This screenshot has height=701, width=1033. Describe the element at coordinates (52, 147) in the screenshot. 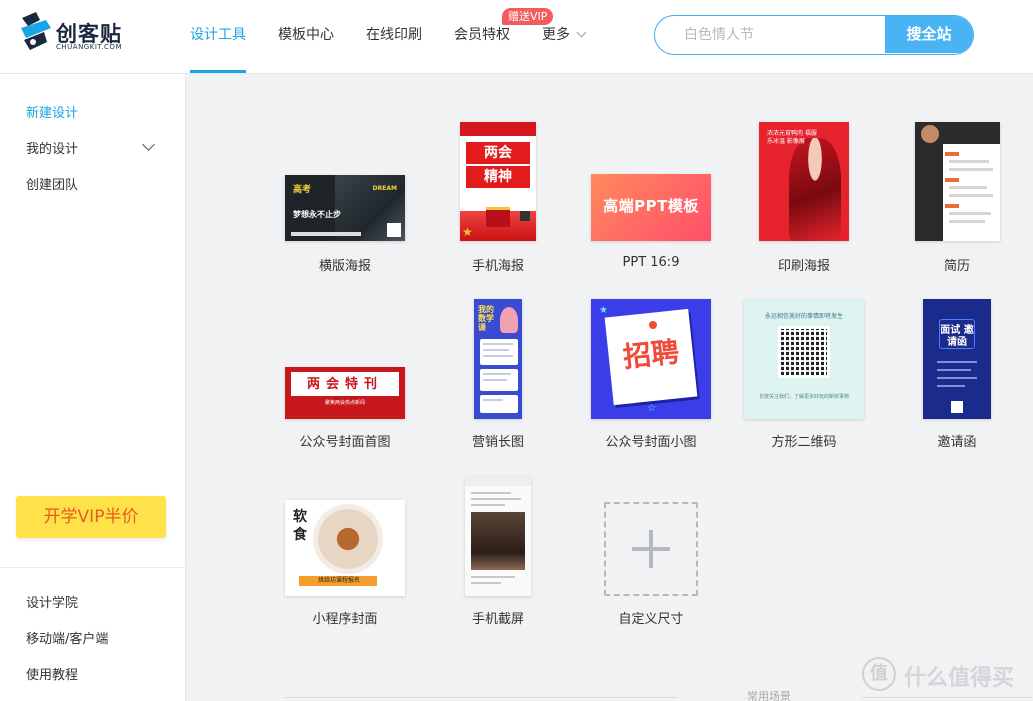

I see `sidebar-item-my-designs: 我的设计` at that location.